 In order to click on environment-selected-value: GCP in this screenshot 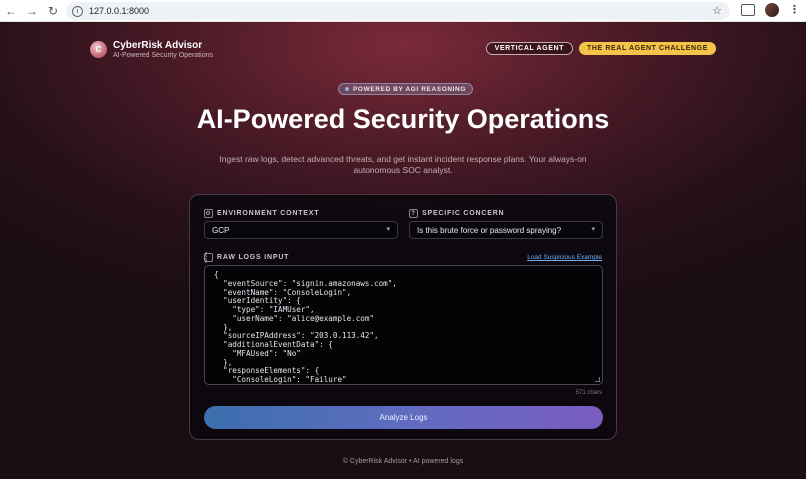, I will do `click(221, 230)`.